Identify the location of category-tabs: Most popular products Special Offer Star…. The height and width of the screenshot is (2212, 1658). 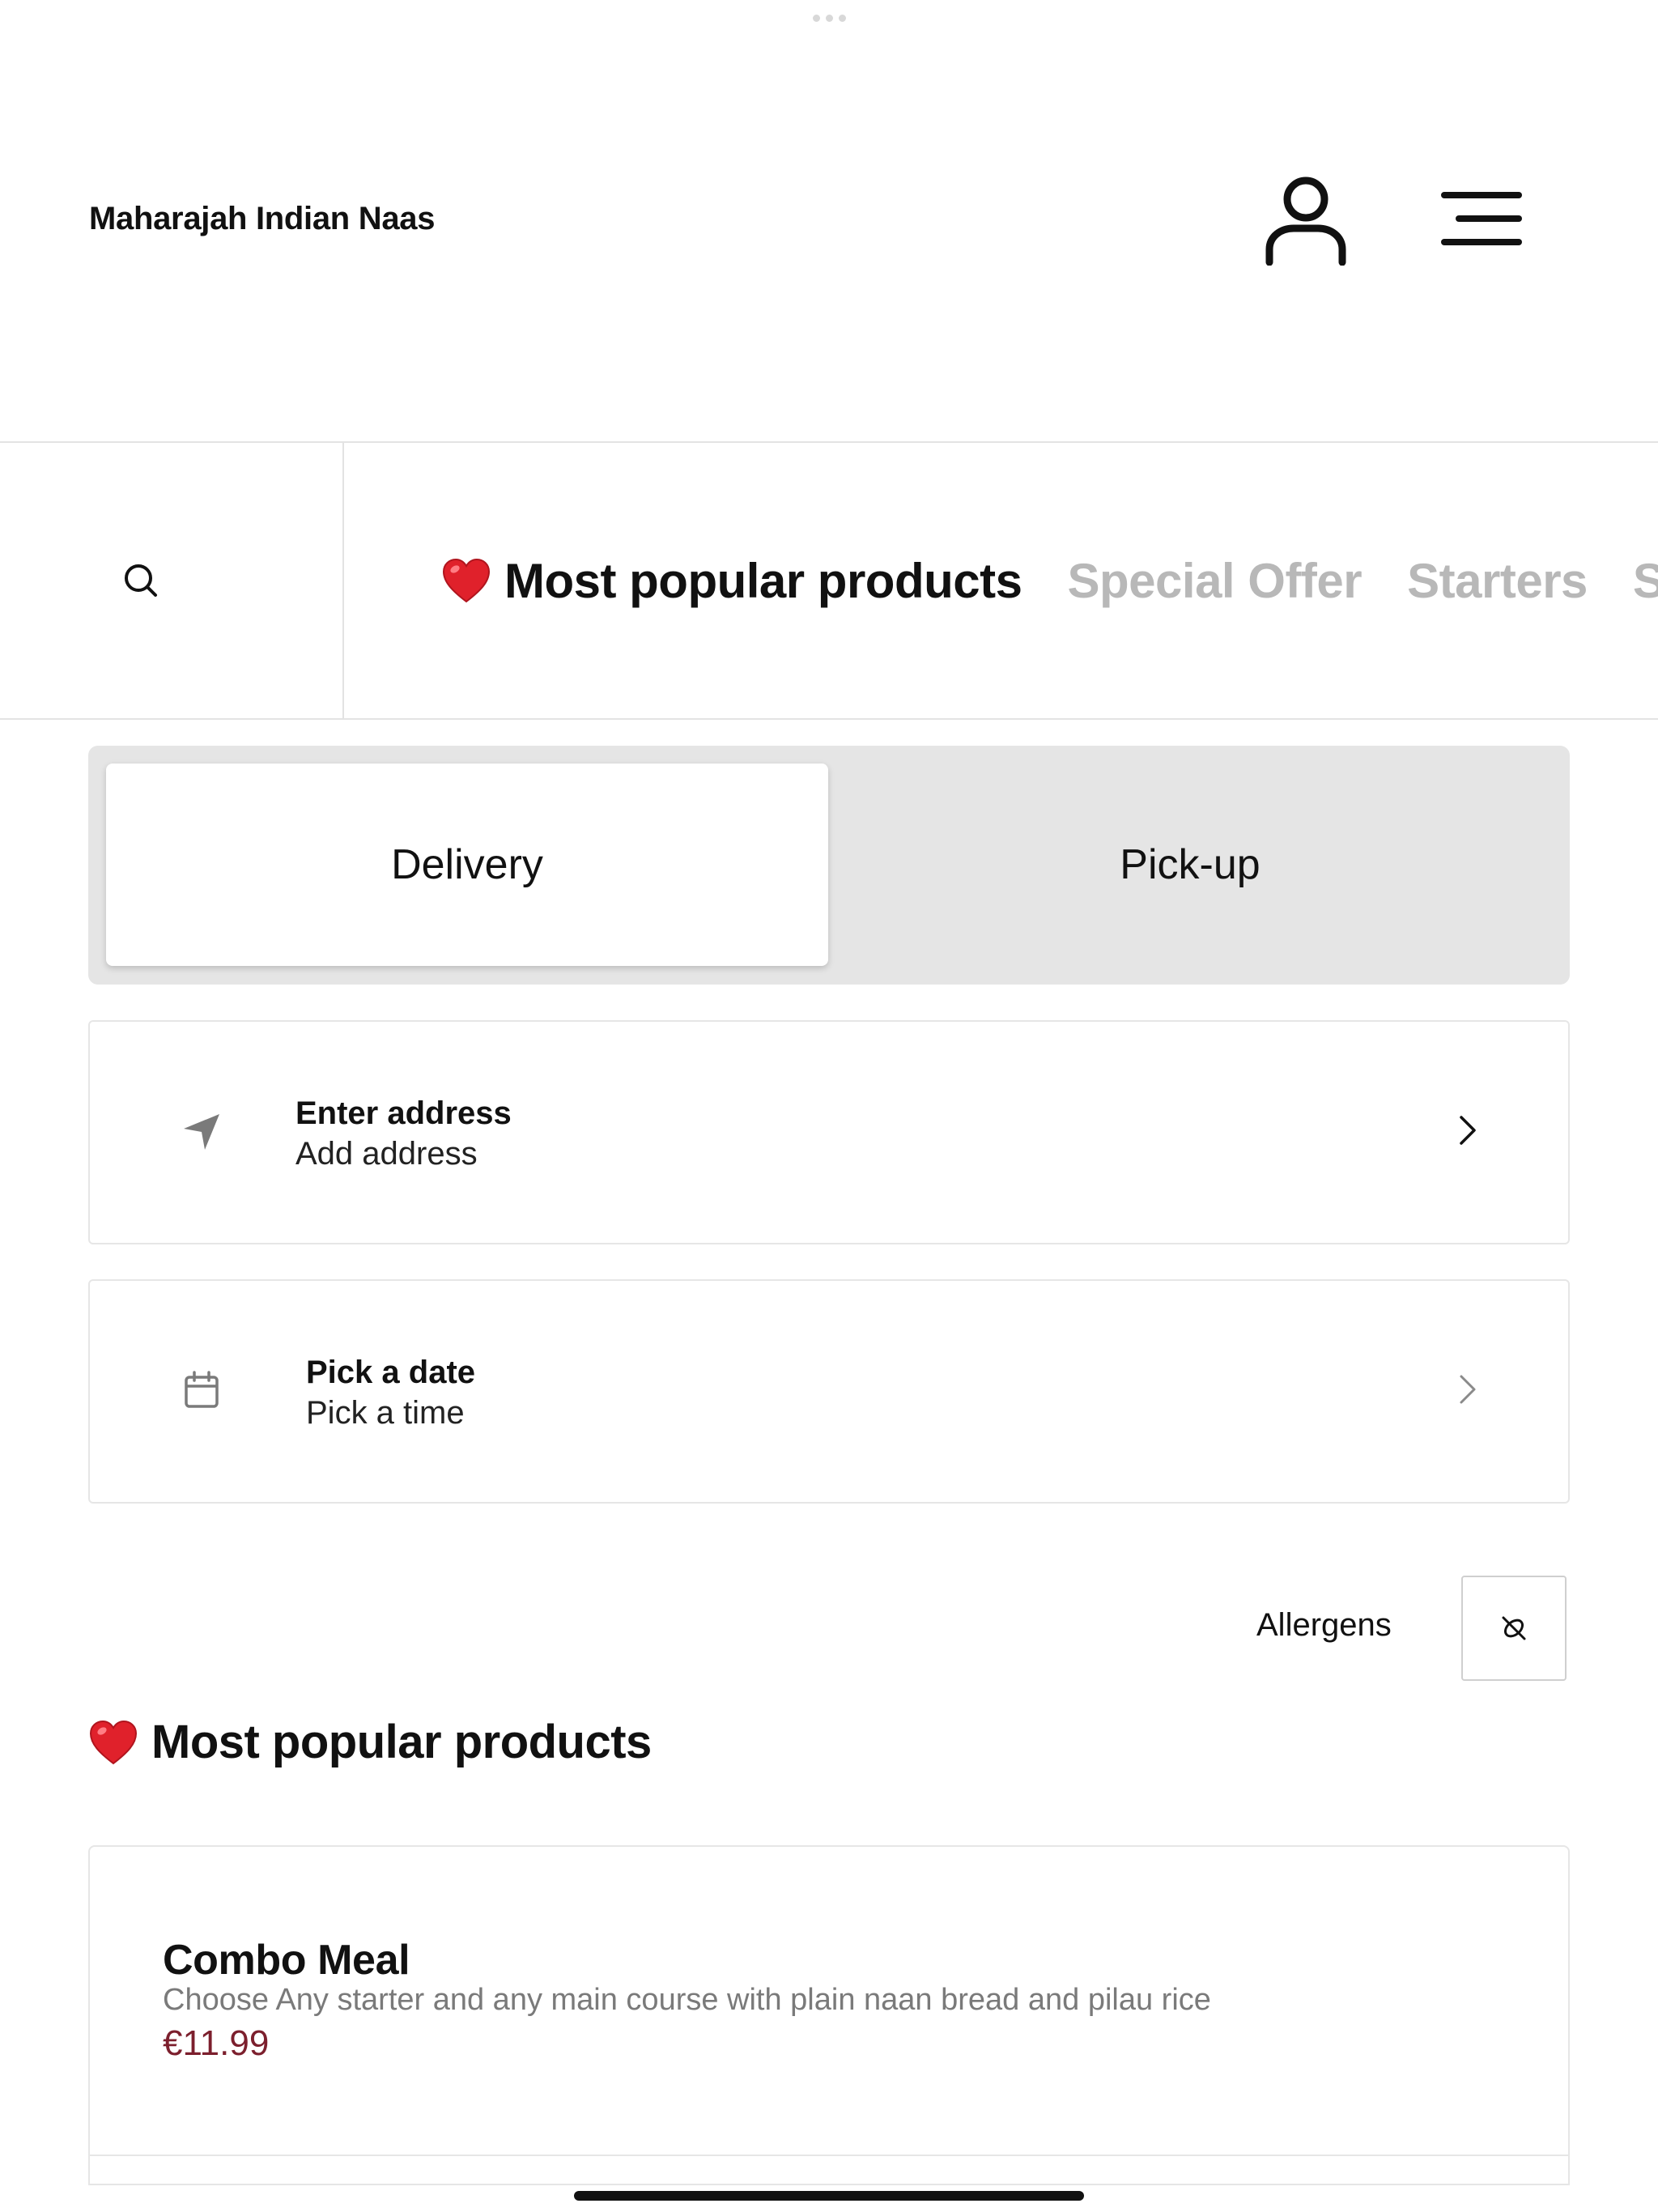
(1049, 581).